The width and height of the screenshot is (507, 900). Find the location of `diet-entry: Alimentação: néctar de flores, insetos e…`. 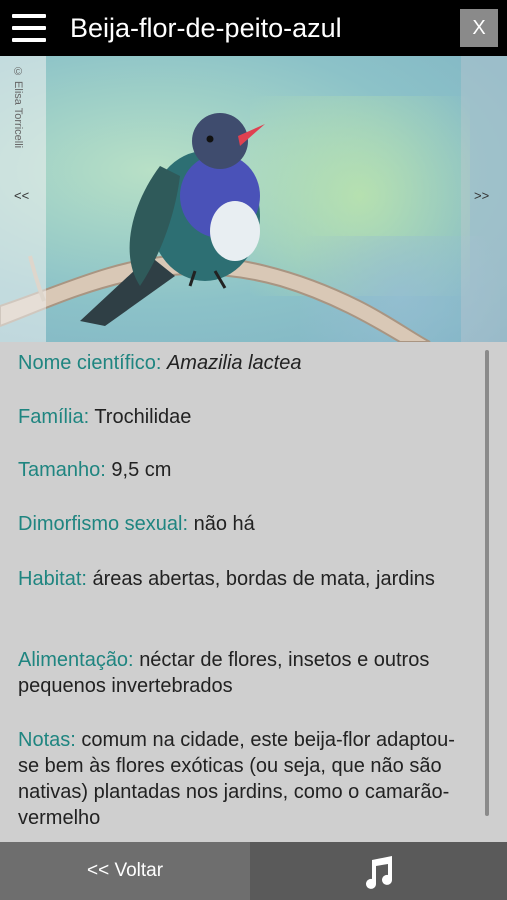

diet-entry: Alimentação: néctar de flores, insetos e… is located at coordinates (243, 673).